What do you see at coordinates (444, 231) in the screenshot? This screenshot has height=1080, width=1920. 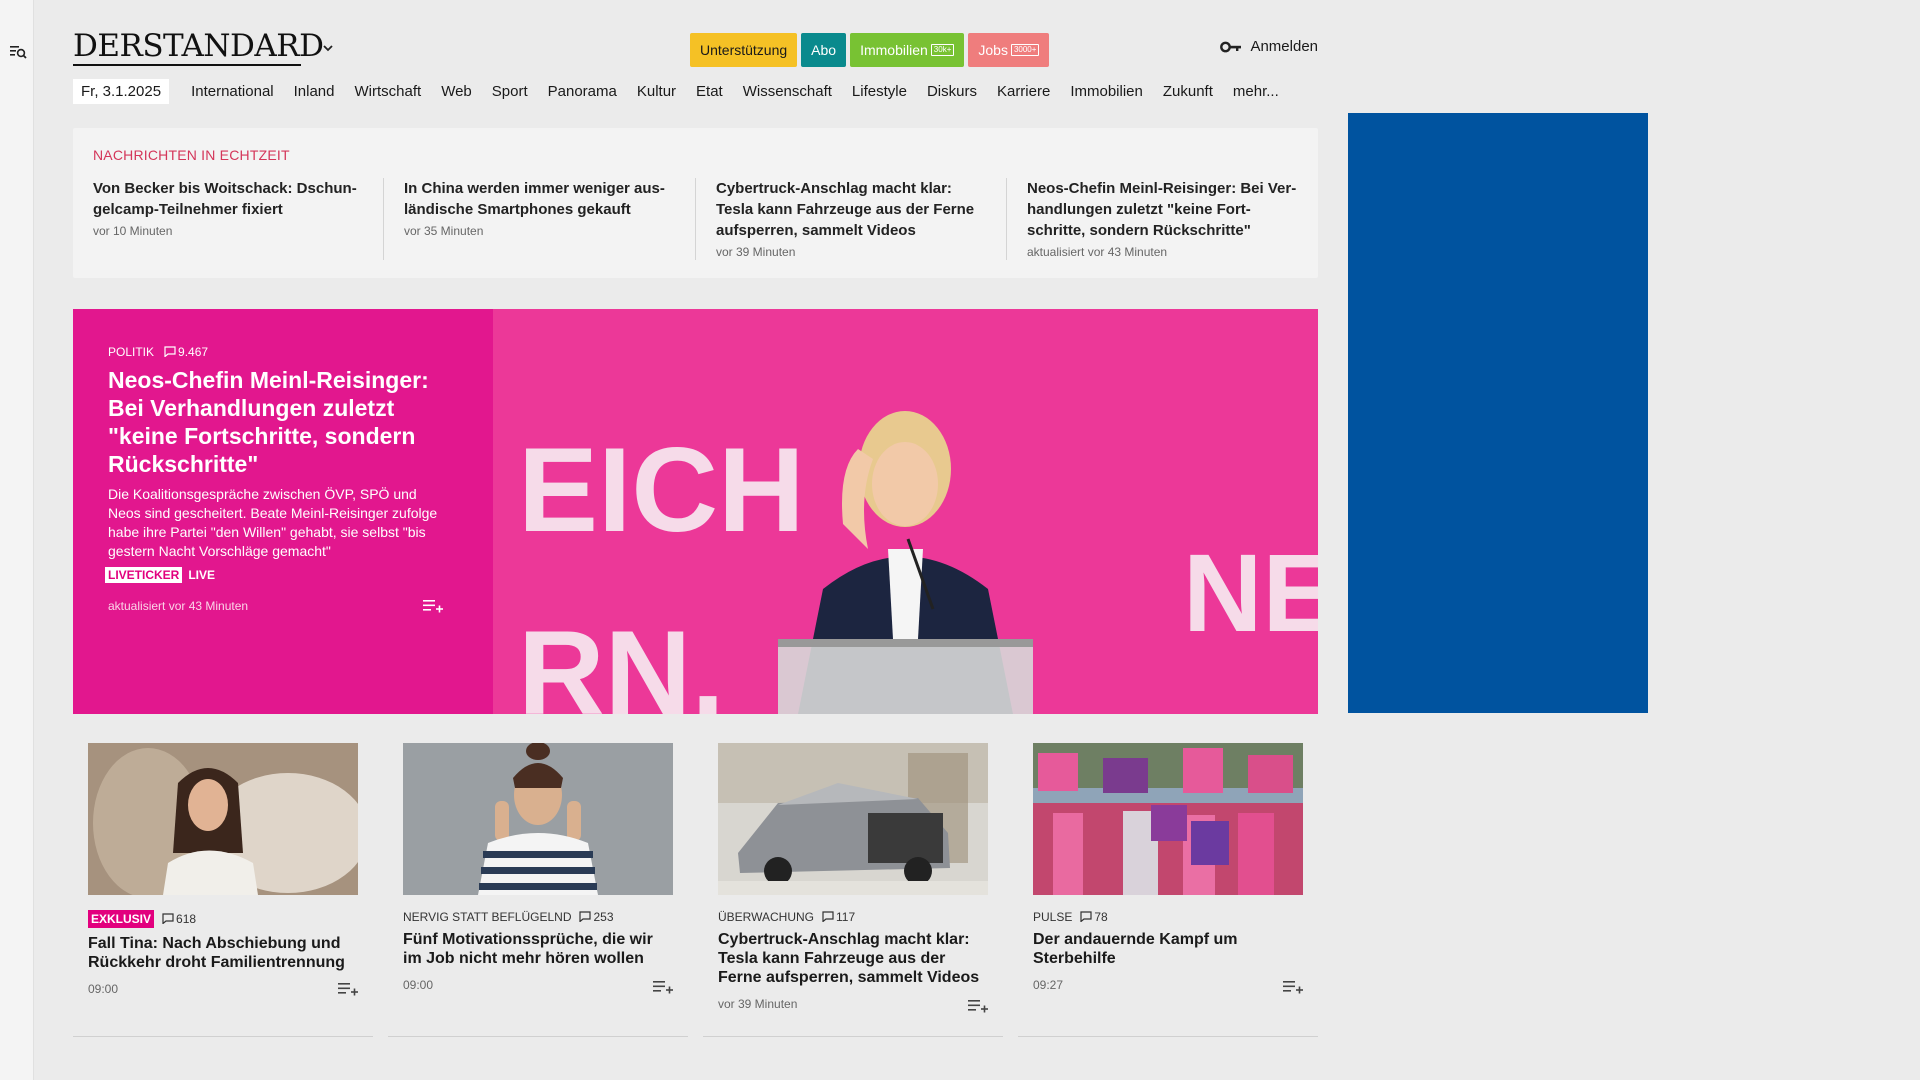 I see `ticker-item-time: vor 35 Minuten` at bounding box center [444, 231].